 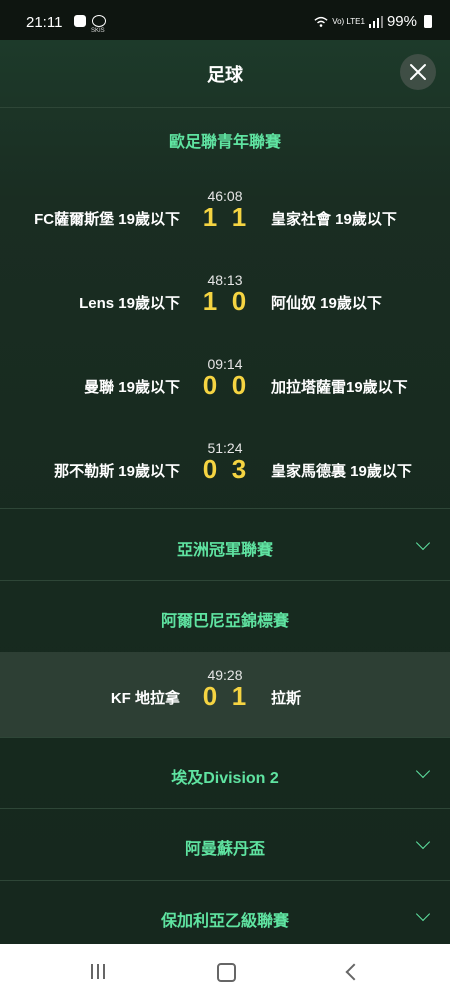 I want to click on section-title: 埃及Division 2, so click(x=225, y=778).